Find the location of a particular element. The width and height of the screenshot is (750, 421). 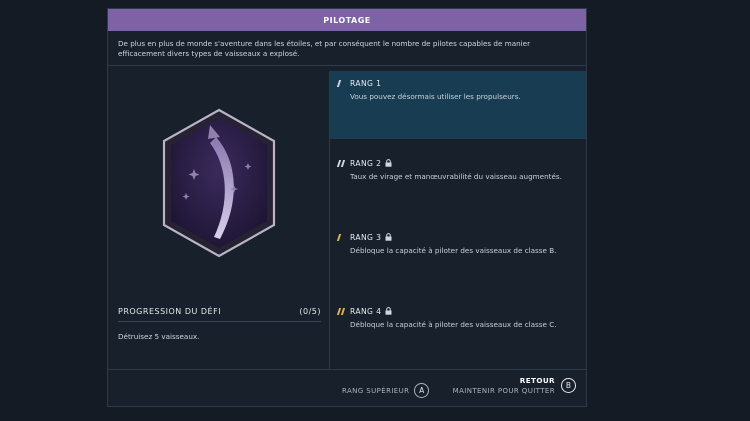

rank-label: RANG 3 is located at coordinates (366, 237).